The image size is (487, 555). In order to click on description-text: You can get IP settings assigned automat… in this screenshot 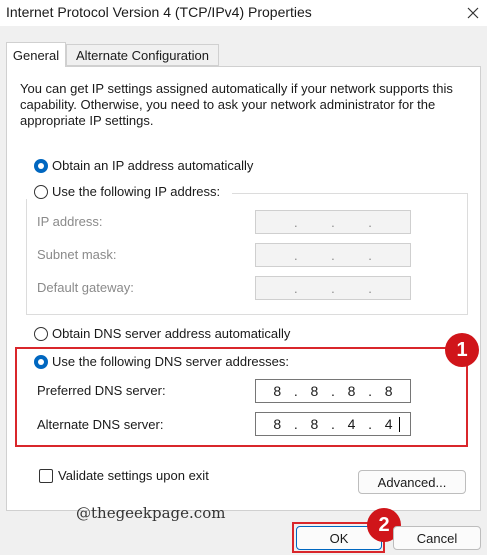, I will do `click(236, 104)`.